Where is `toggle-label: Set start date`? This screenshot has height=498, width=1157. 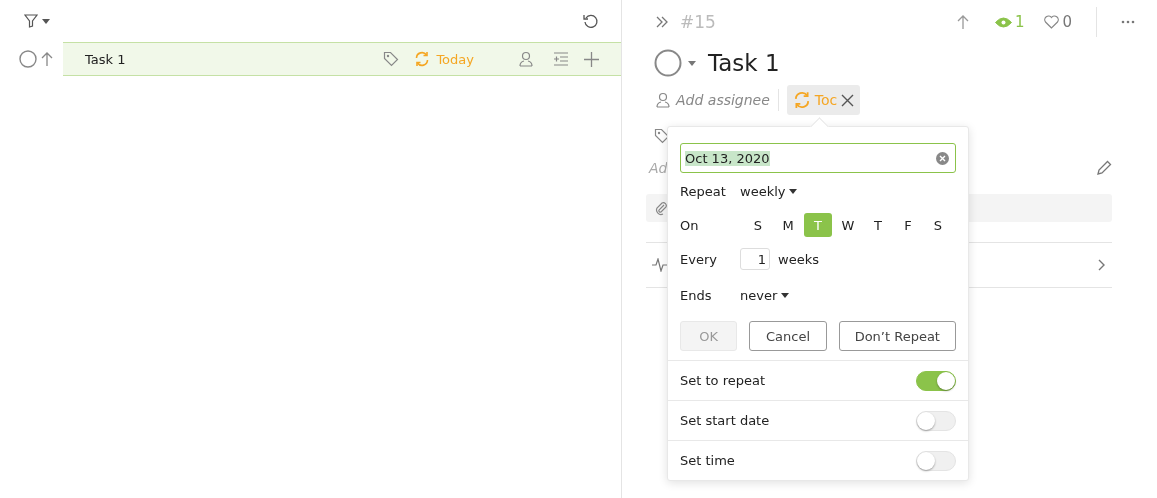 toggle-label: Set start date is located at coordinates (725, 420).